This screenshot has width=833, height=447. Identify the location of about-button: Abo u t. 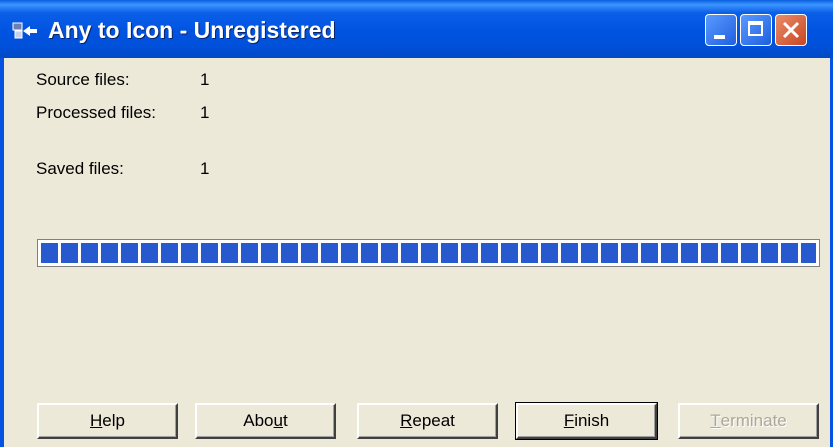
(265, 421).